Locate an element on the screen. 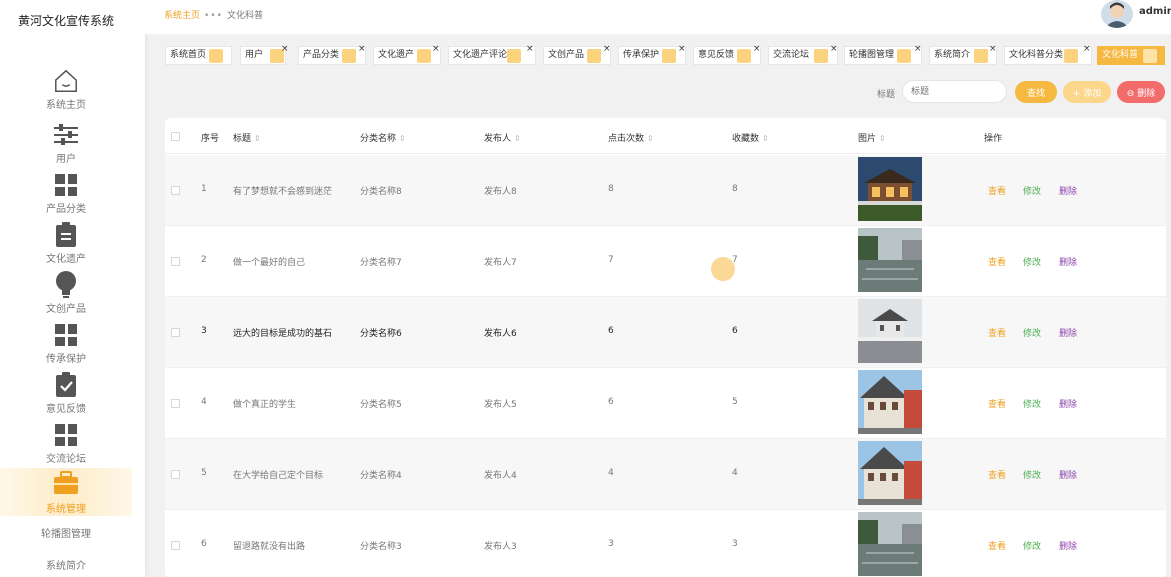 This screenshot has height=577, width=1171. cell-clicks: 4 is located at coordinates (611, 473).